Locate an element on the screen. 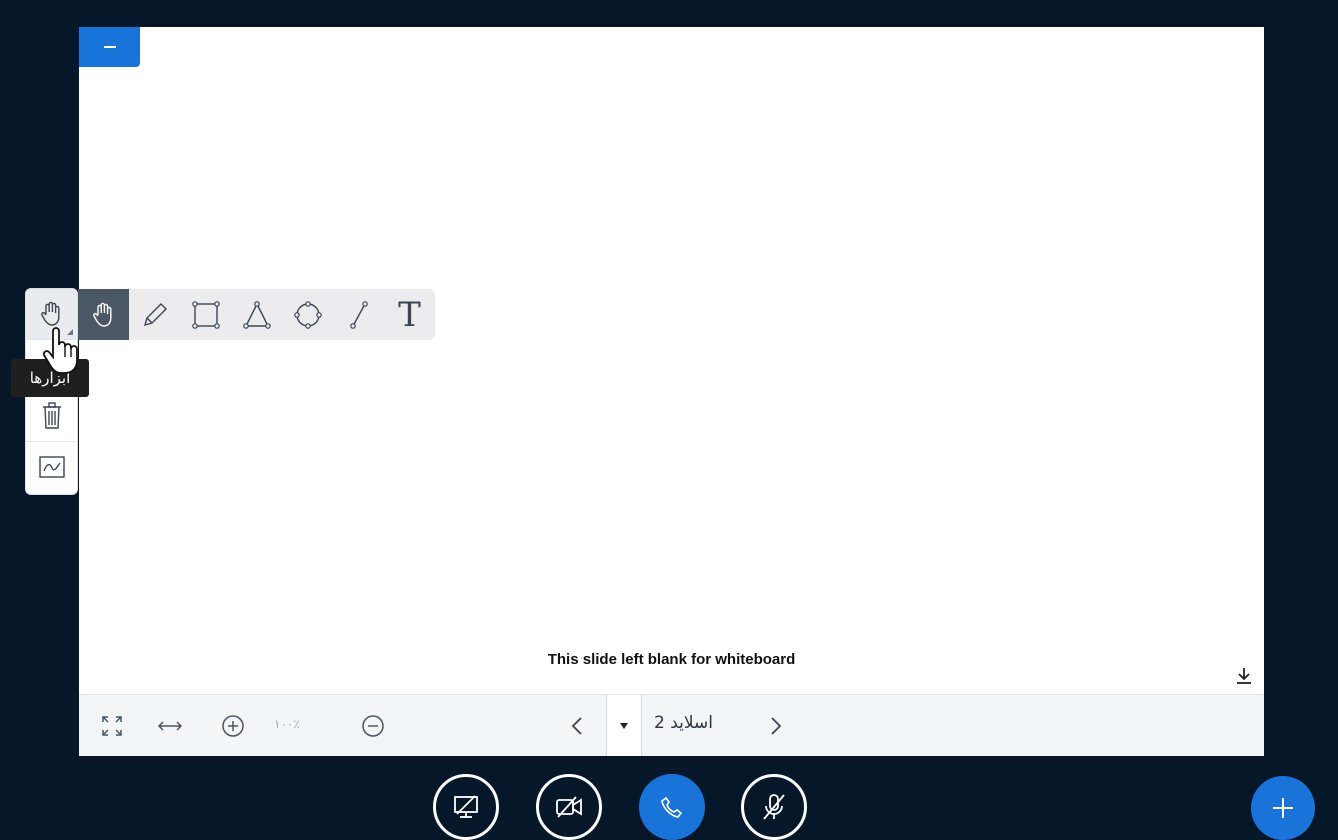 The image size is (1338, 840). share-screen-button is located at coordinates (466, 807).